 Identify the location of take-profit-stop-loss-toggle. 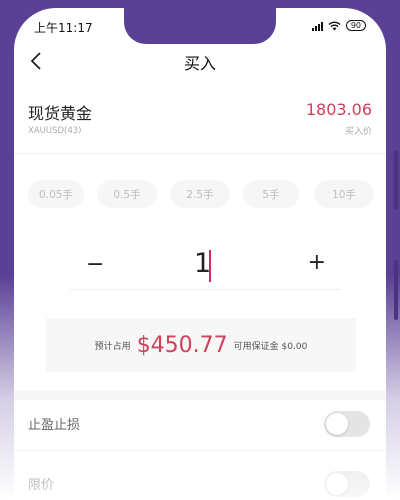
(347, 424).